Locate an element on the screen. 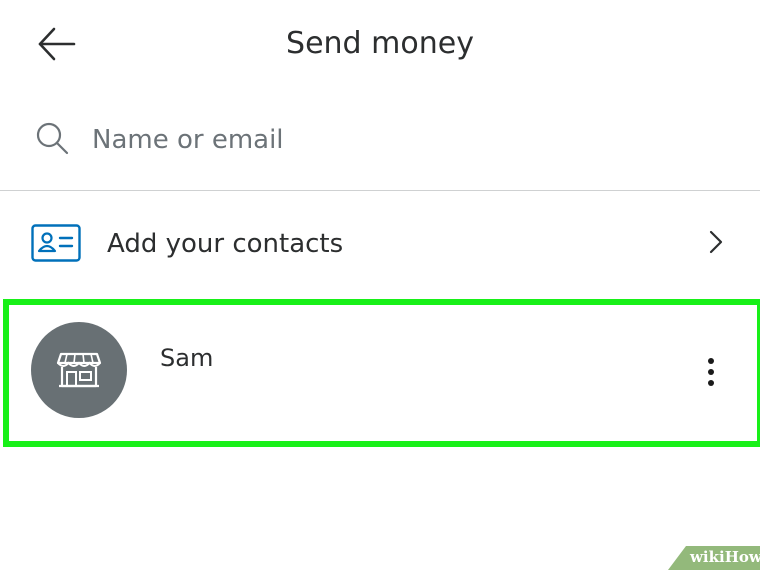 This screenshot has height=570, width=760. contact-name: Sam is located at coordinates (187, 358).